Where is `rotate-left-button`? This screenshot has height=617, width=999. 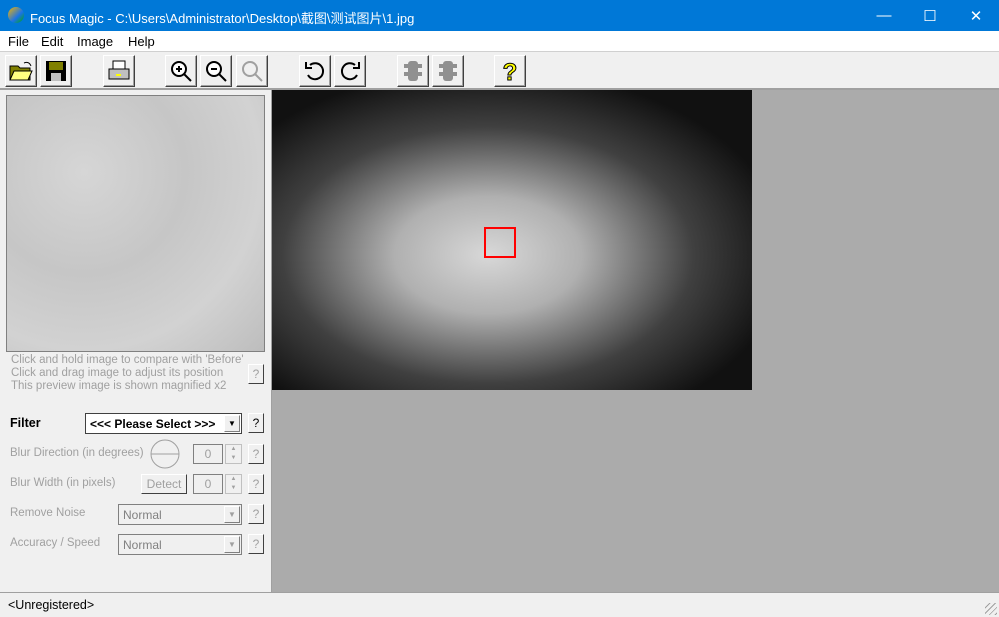 rotate-left-button is located at coordinates (315, 71).